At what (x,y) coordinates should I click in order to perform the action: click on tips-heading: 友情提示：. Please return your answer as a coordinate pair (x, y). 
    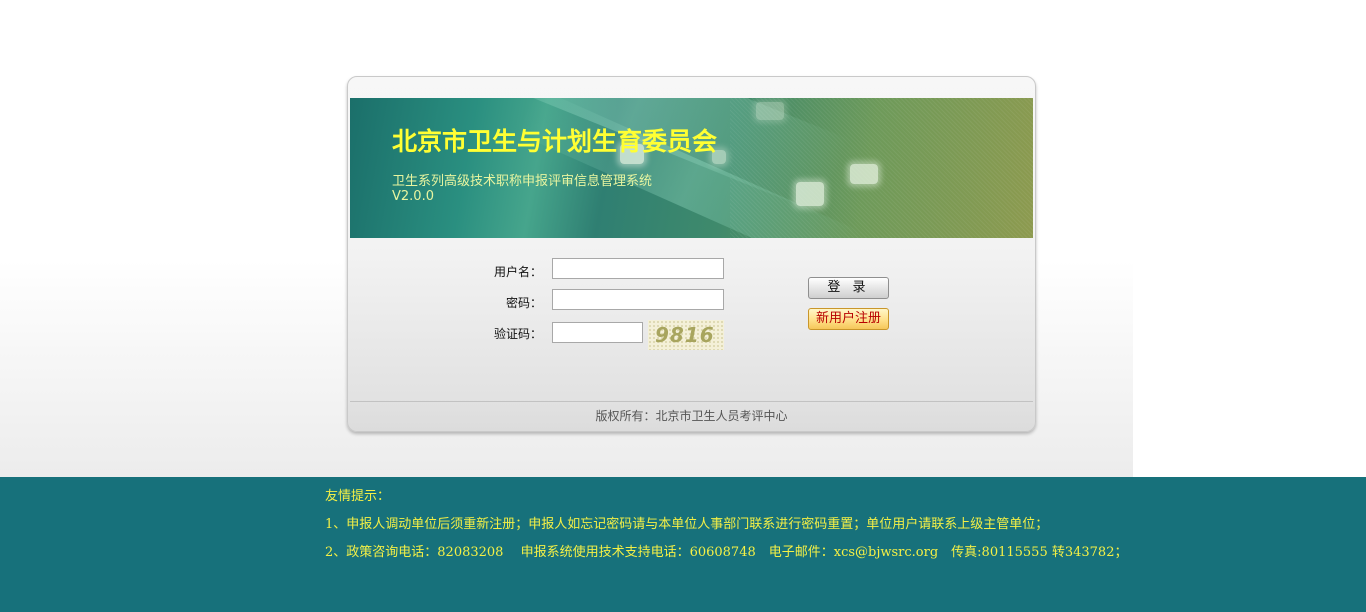
    Looking at the image, I should click on (358, 496).